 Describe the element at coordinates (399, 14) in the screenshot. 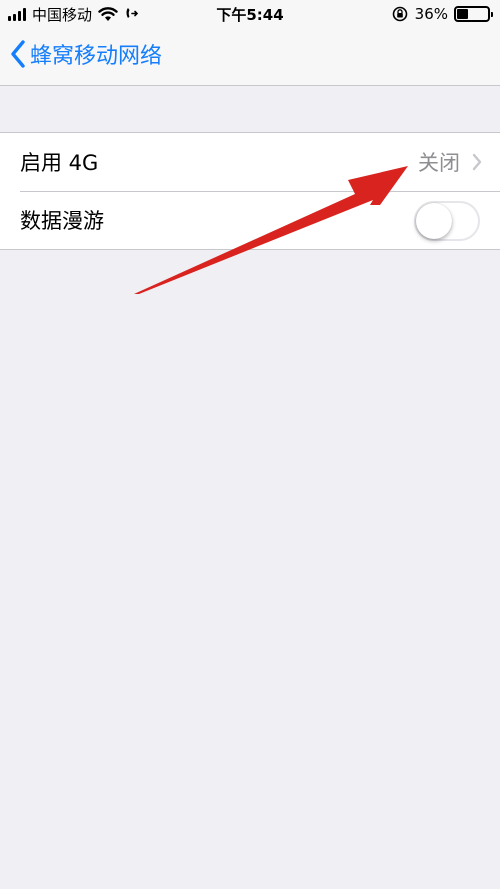

I see `orientation-lock-icon` at that location.